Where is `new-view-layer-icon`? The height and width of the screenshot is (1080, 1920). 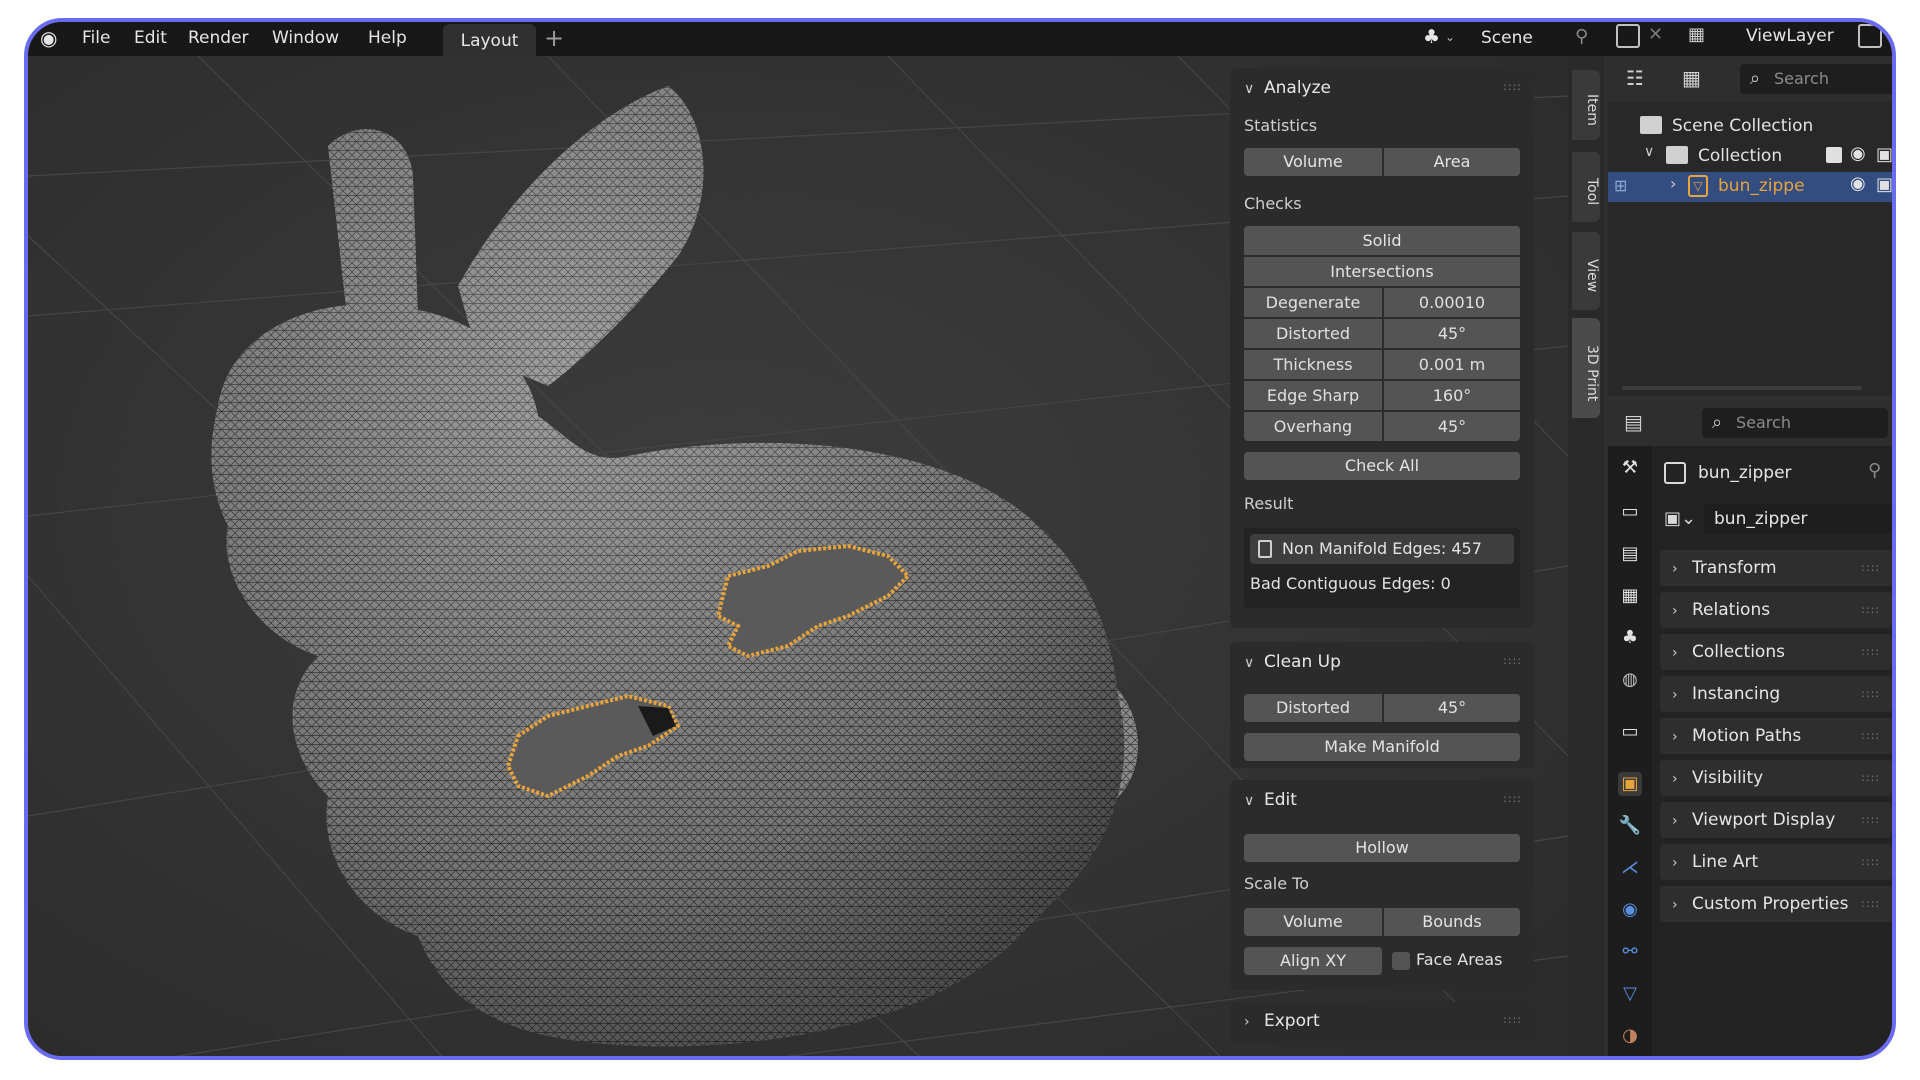 new-view-layer-icon is located at coordinates (1870, 36).